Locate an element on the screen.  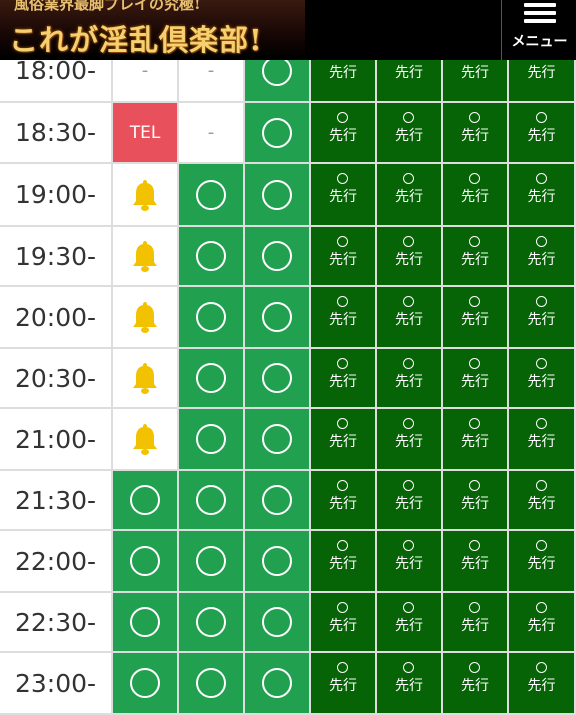
banner-logo: 風俗業界最脚プレイの究極! これが淫乱倶楽部! is located at coordinates (152, 29).